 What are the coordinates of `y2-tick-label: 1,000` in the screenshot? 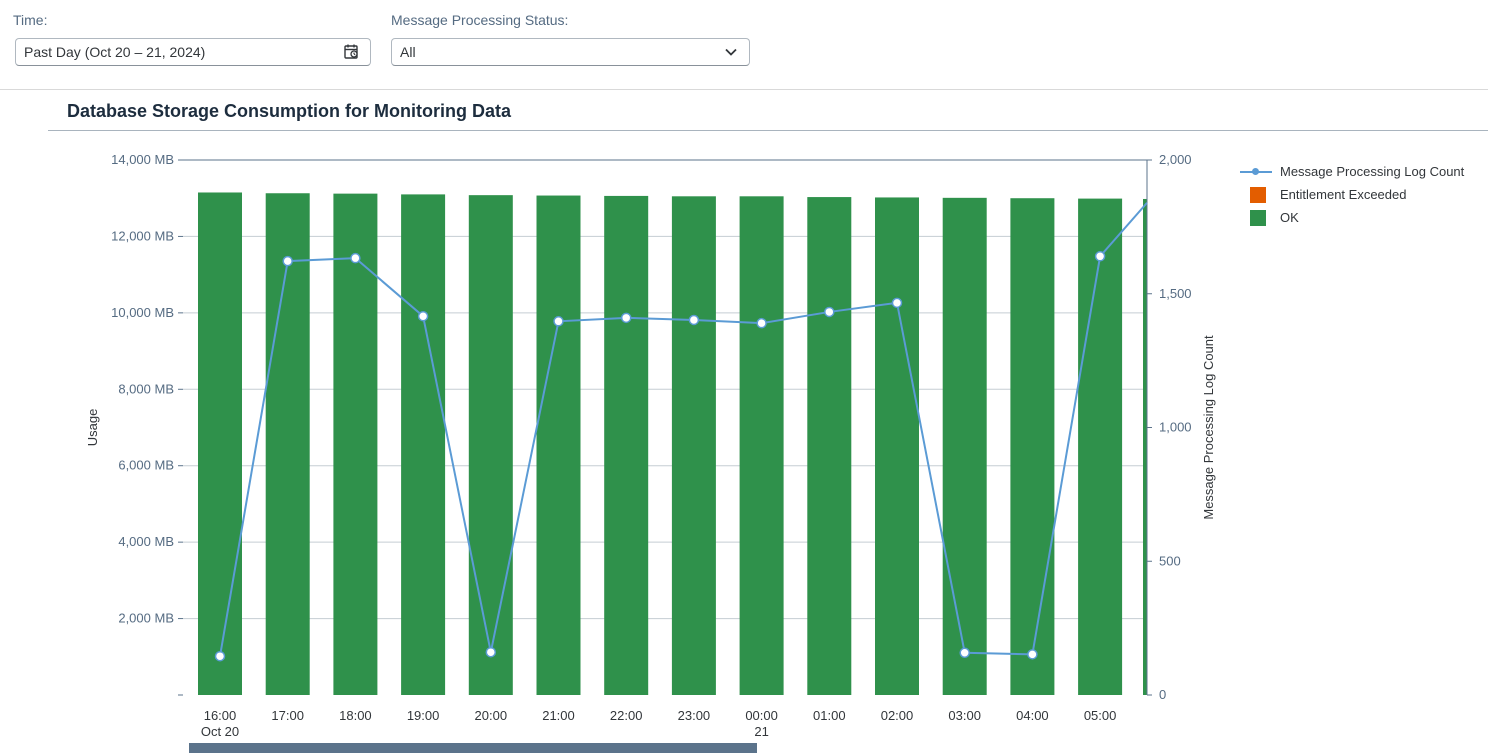 It's located at (1175, 427).